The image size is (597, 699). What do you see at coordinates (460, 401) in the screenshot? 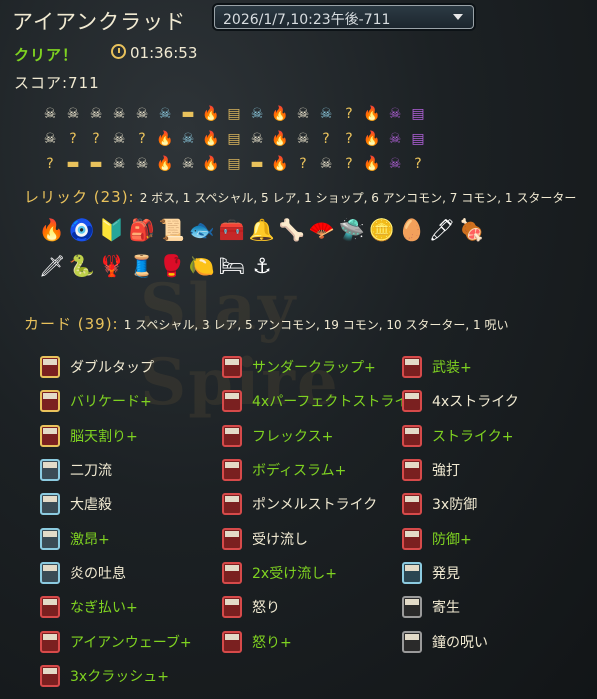
I see `card-list-item: 4xストライク` at bounding box center [460, 401].